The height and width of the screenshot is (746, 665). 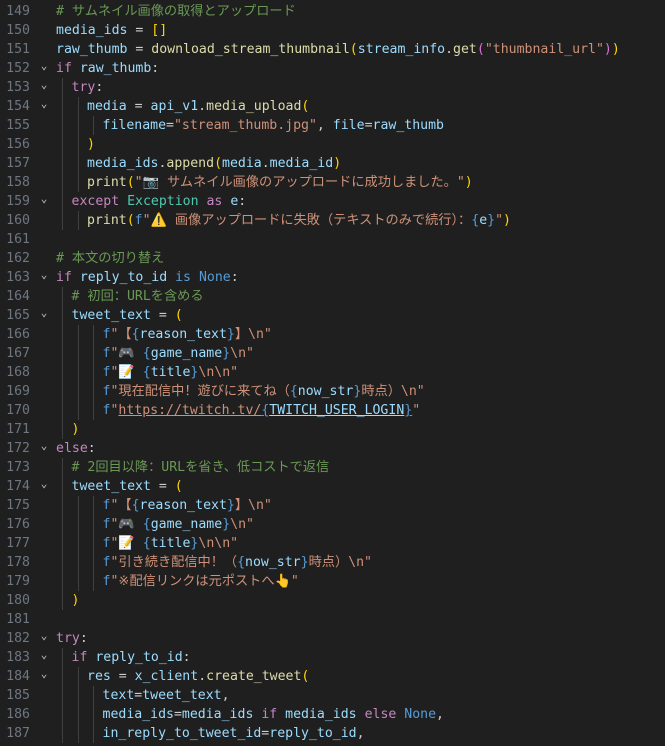 I want to click on code-line: 182 try:, so click(x=332, y=638).